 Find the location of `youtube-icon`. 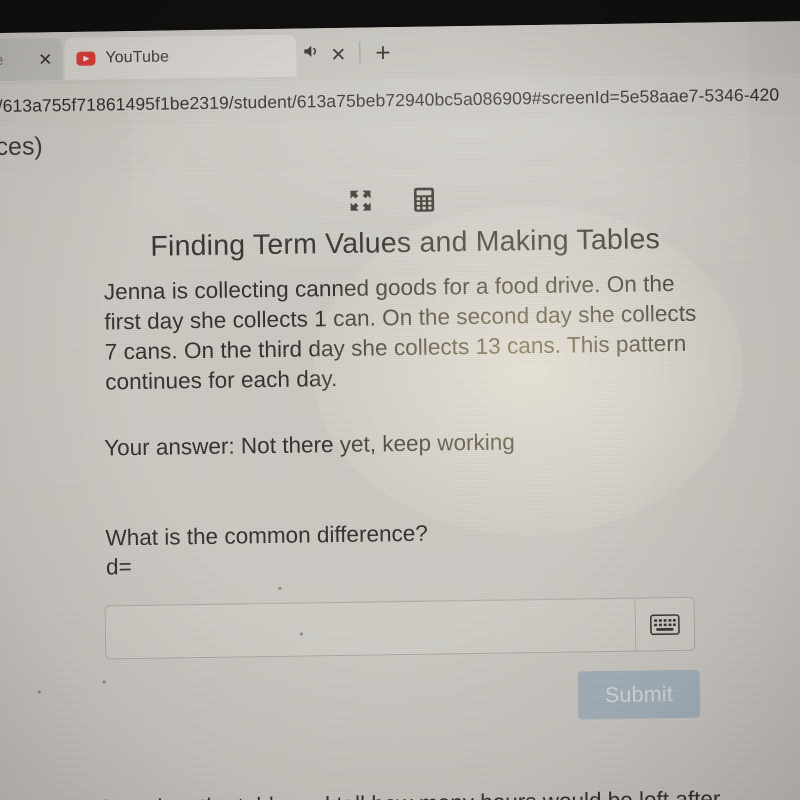

youtube-icon is located at coordinates (86, 58).